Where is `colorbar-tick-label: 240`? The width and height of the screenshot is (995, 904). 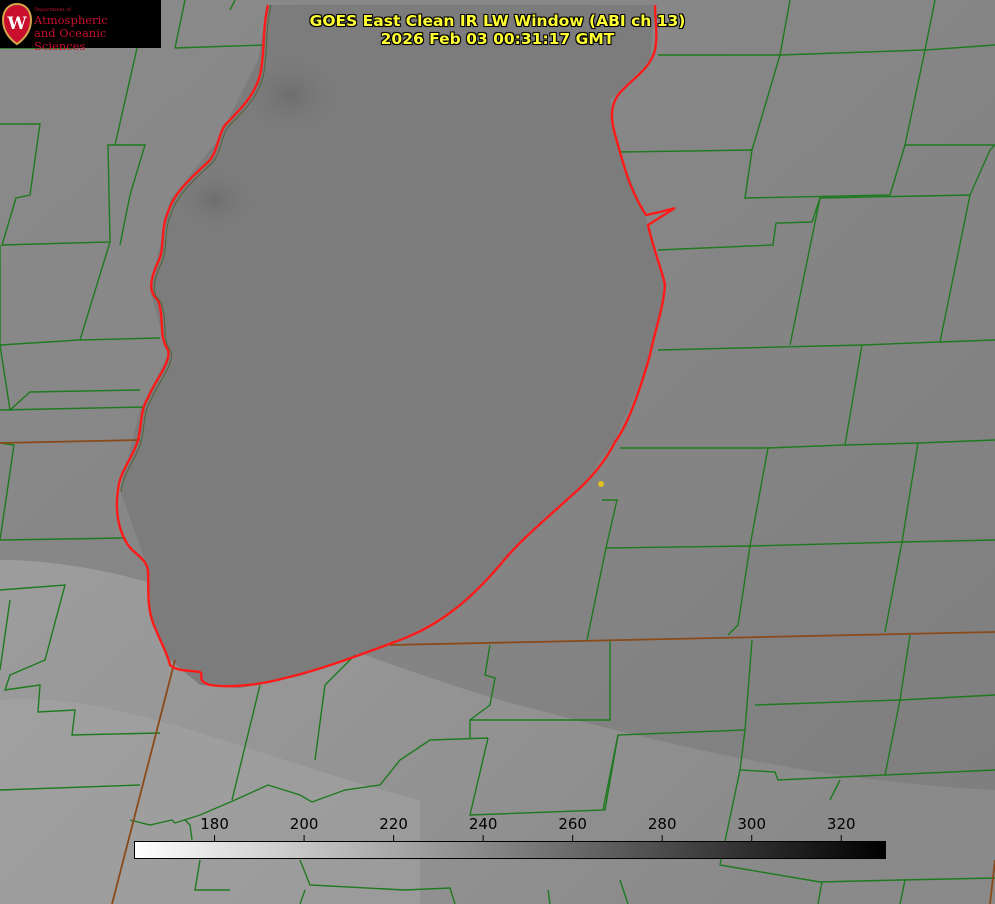 colorbar-tick-label: 240 is located at coordinates (483, 824).